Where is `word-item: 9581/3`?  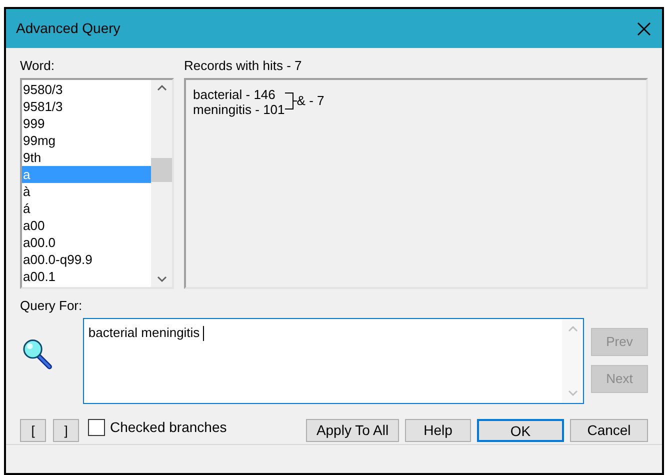
word-item: 9581/3 is located at coordinates (86, 106).